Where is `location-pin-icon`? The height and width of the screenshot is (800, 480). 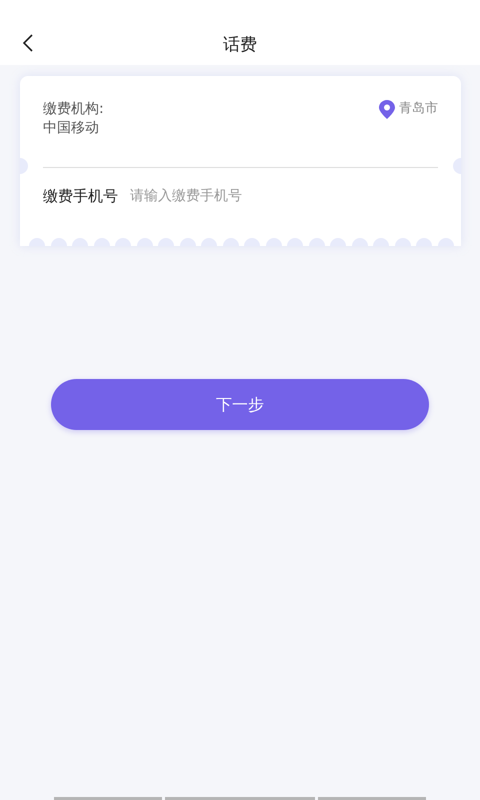
location-pin-icon is located at coordinates (387, 109).